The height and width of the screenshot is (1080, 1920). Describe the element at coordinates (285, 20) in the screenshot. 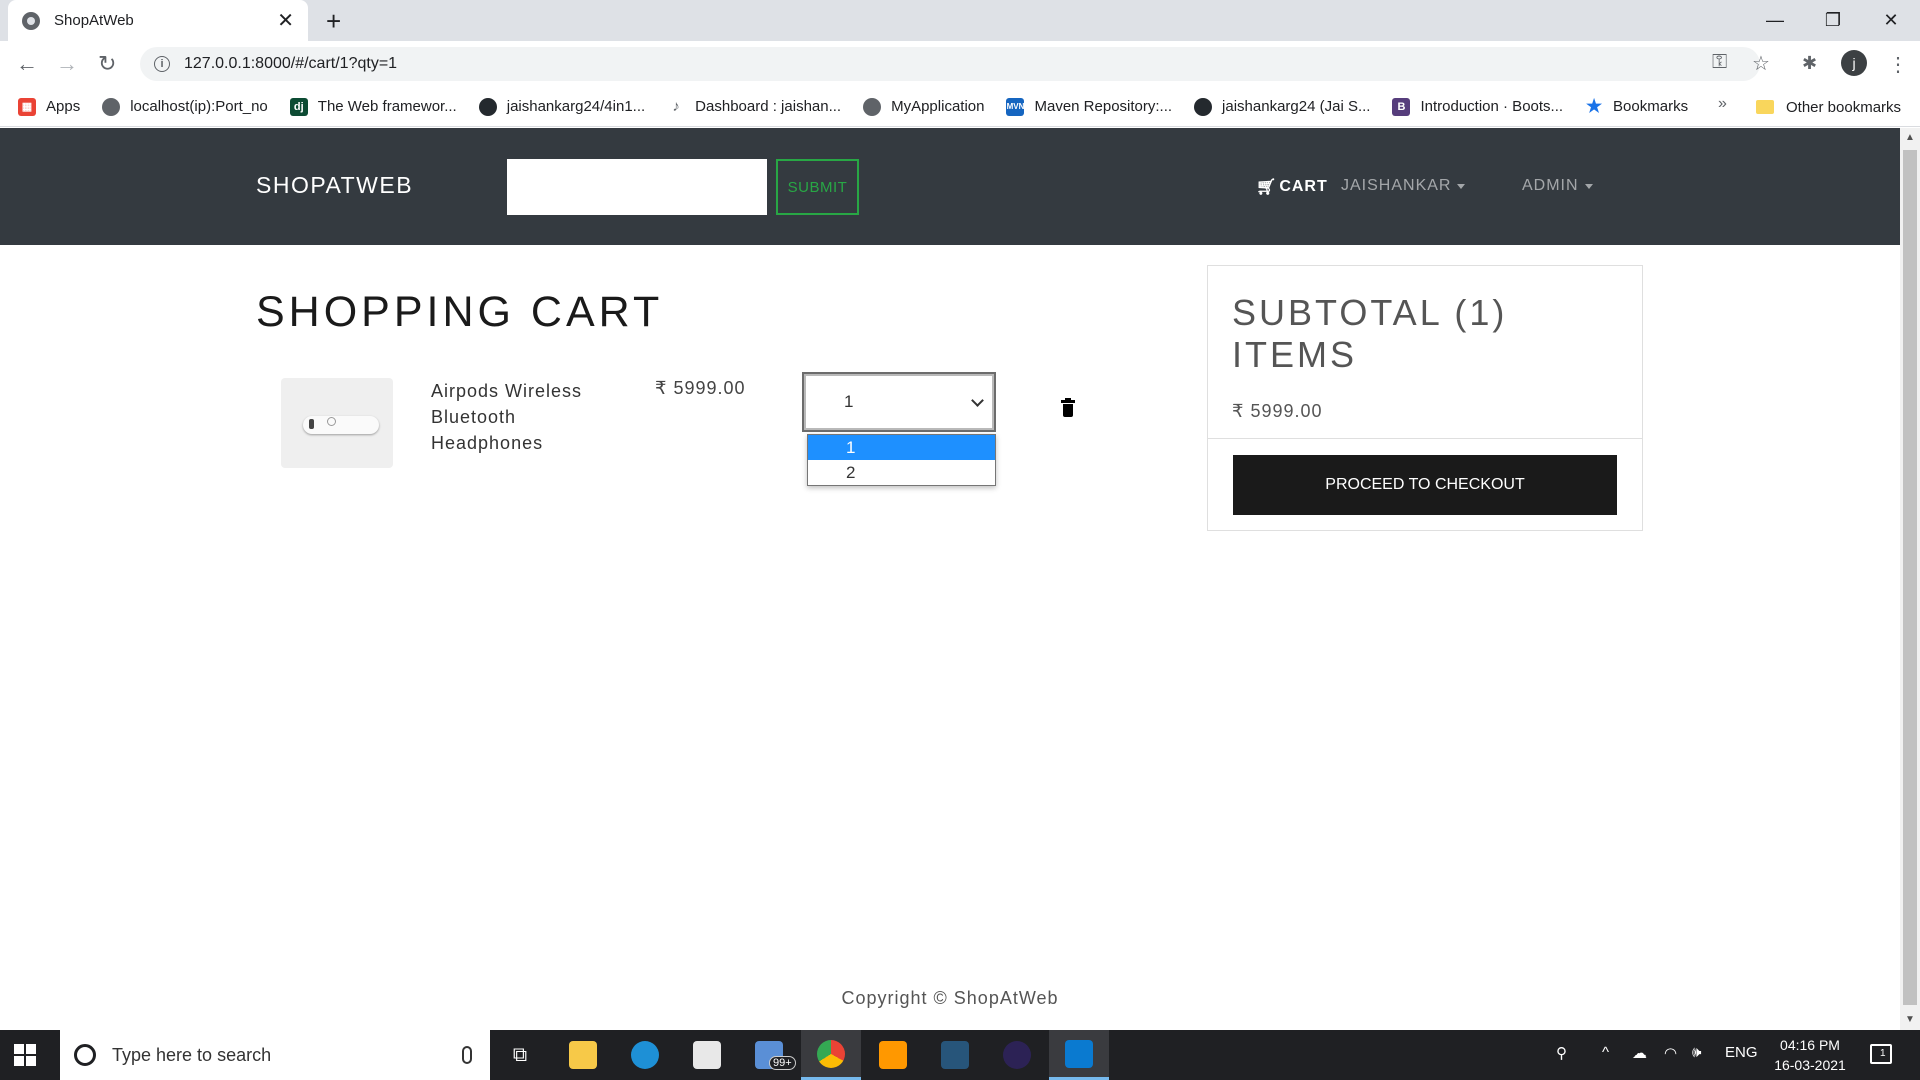

I see `tab-close-icon: ✕` at that location.